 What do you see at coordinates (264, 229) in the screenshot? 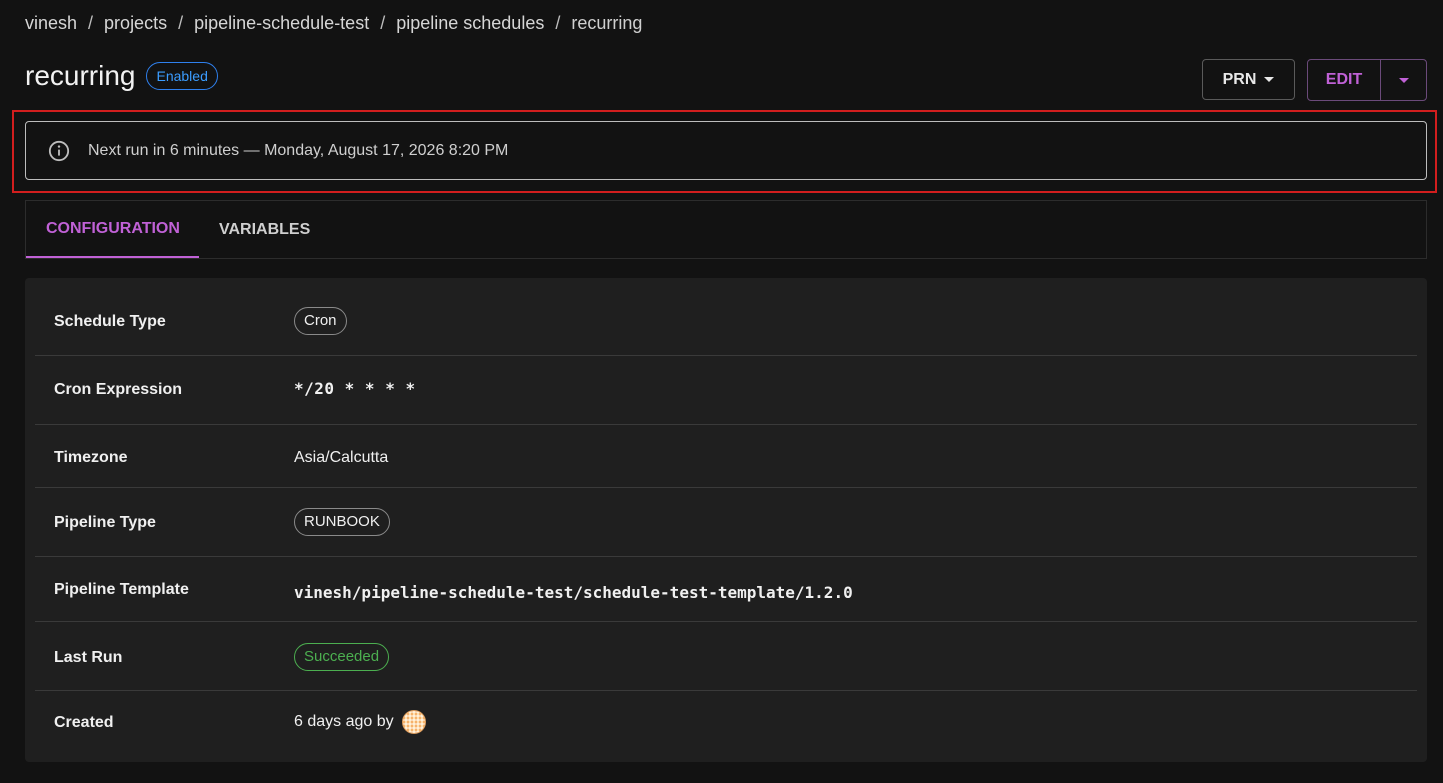
I see `tab-variables: VARIABLES` at bounding box center [264, 229].